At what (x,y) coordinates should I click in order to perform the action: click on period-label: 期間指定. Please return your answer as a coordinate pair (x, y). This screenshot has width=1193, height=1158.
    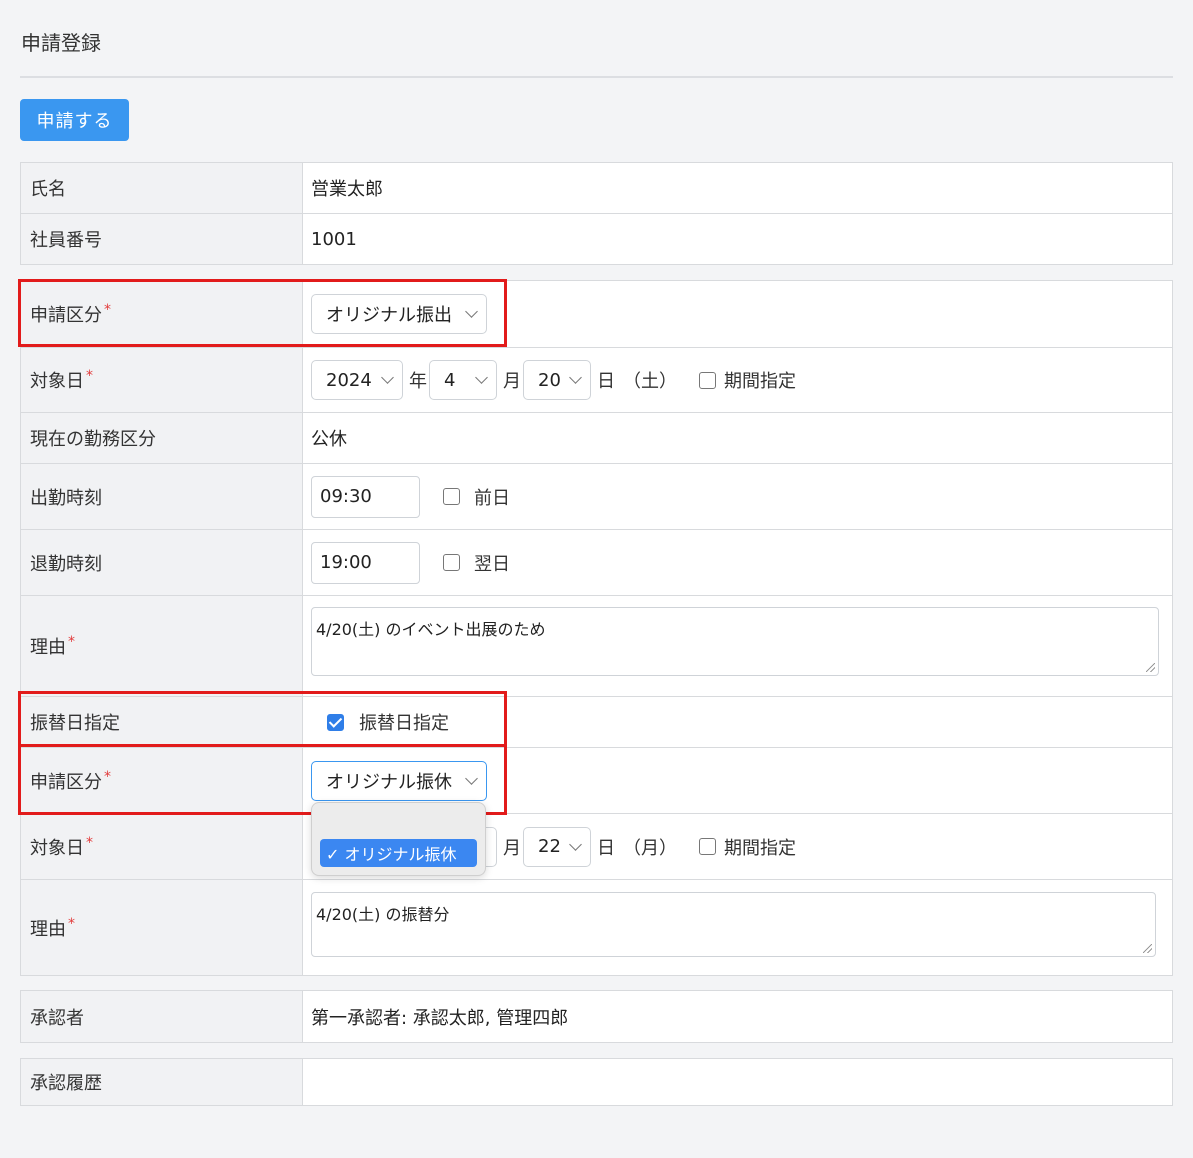
    Looking at the image, I should click on (760, 381).